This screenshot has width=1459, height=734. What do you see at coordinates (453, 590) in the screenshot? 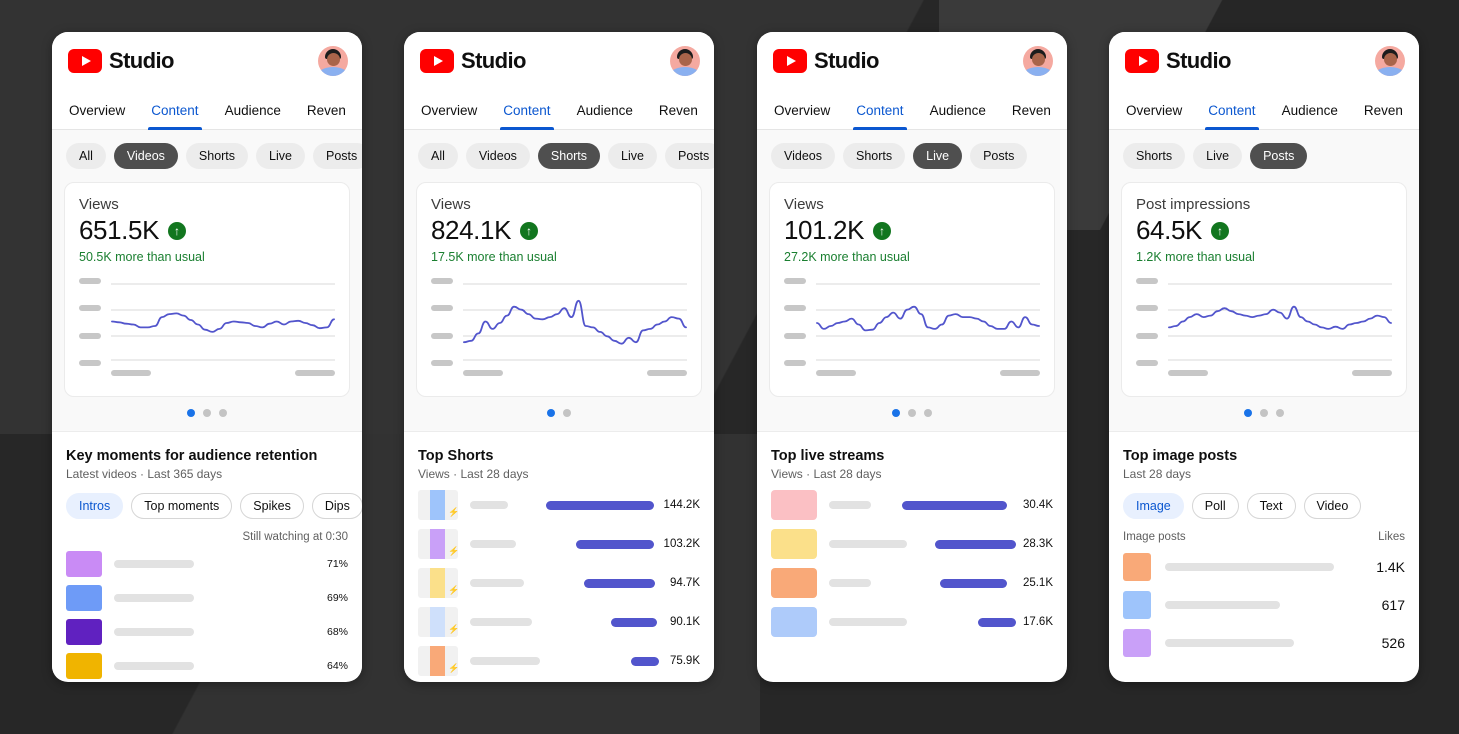
I see `shorts-bolt-icon: ⚡` at bounding box center [453, 590].